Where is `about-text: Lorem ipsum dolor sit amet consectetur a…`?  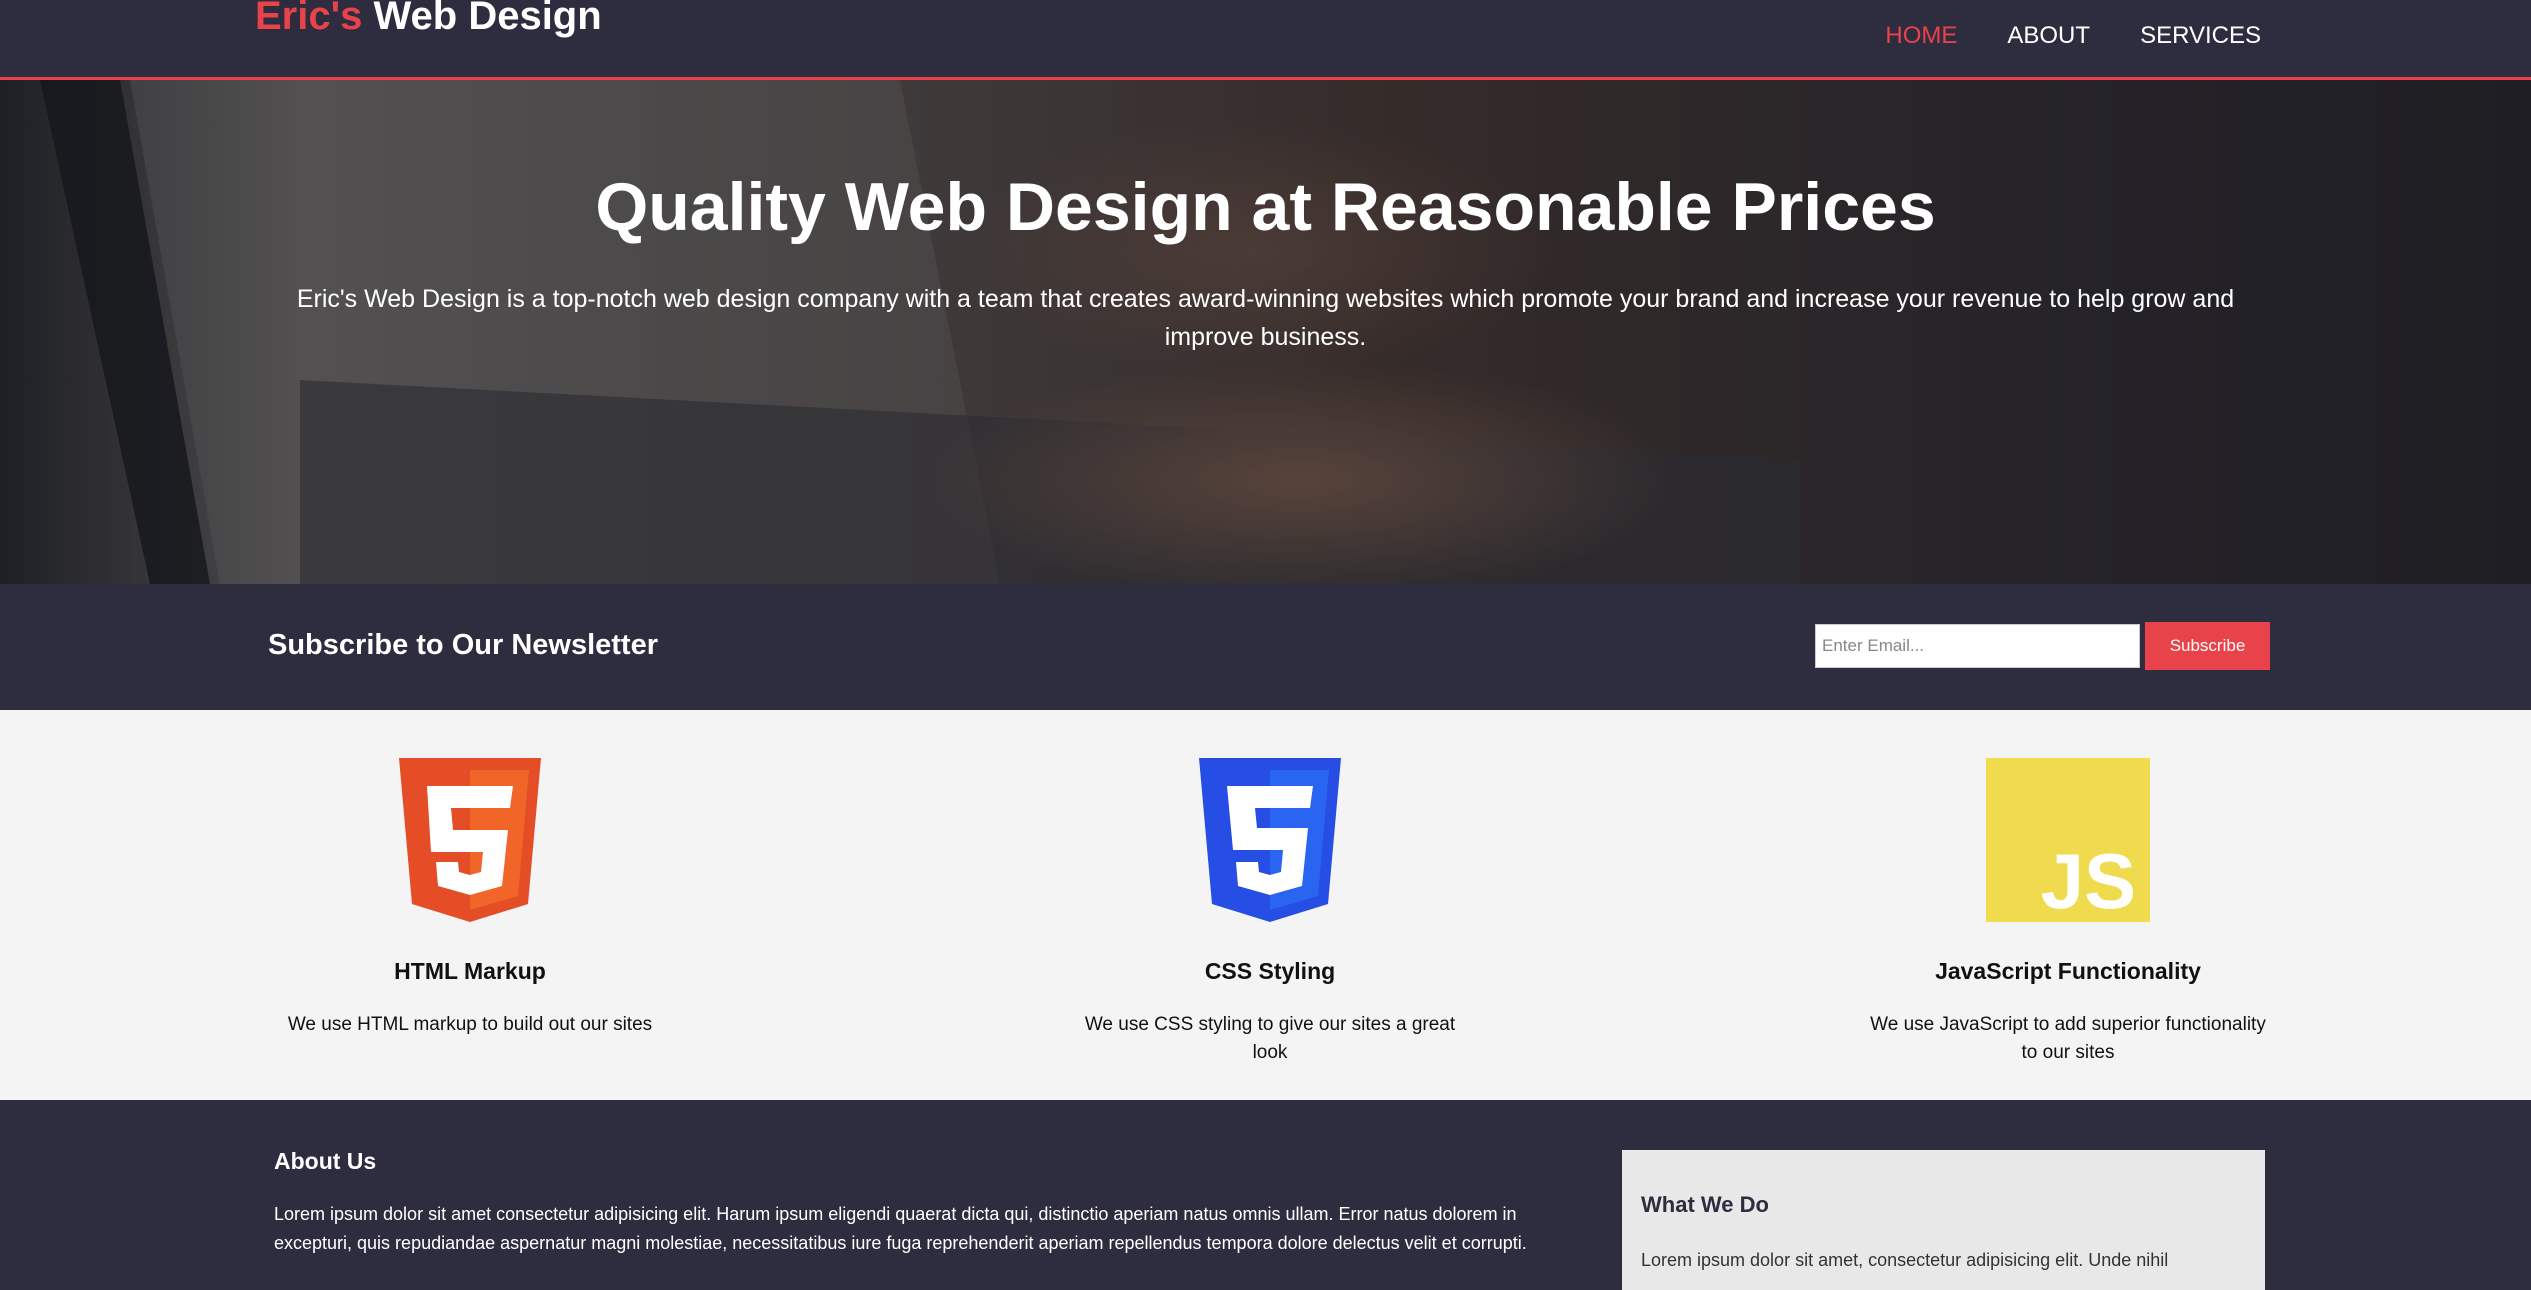 about-text: Lorem ipsum dolor sit amet consectetur a… is located at coordinates (900, 1228).